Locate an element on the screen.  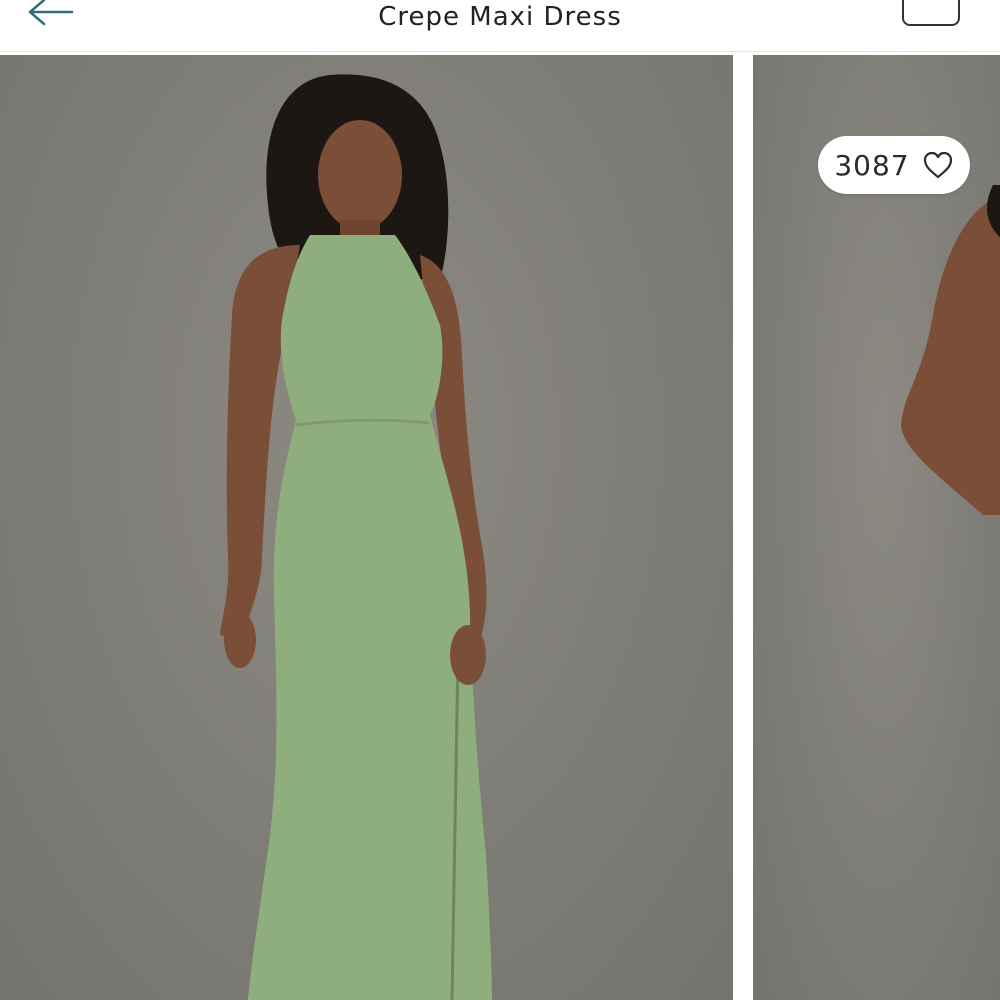
heart-outline-icon is located at coordinates (937, 165).